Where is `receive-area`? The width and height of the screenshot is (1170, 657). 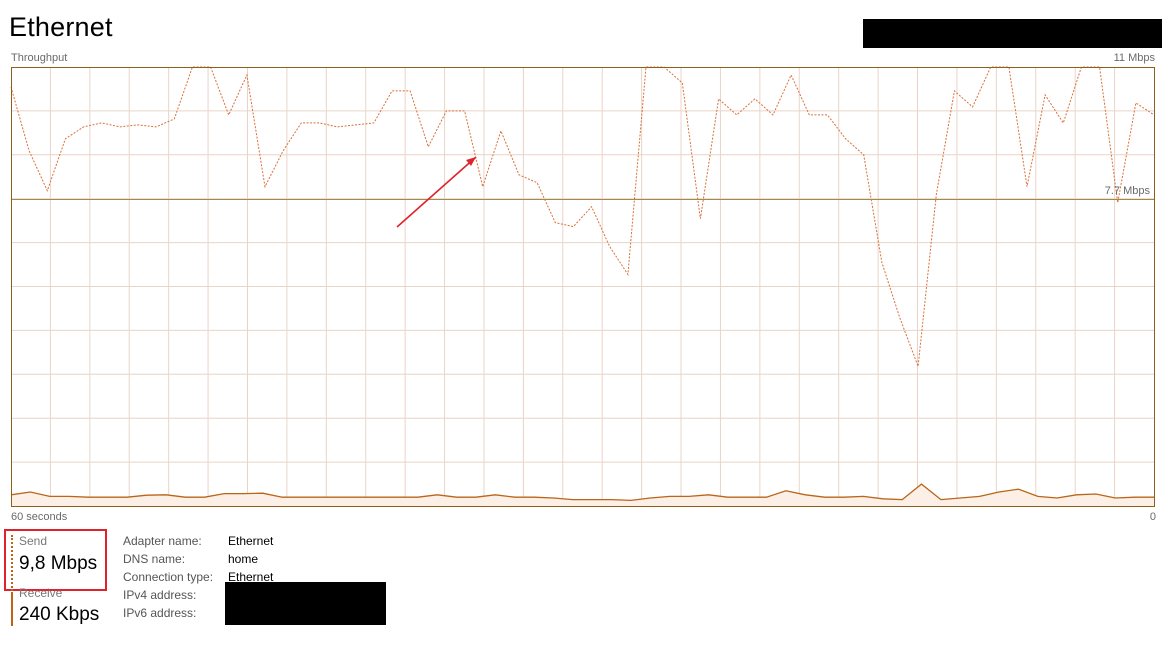
receive-area is located at coordinates (582, 495).